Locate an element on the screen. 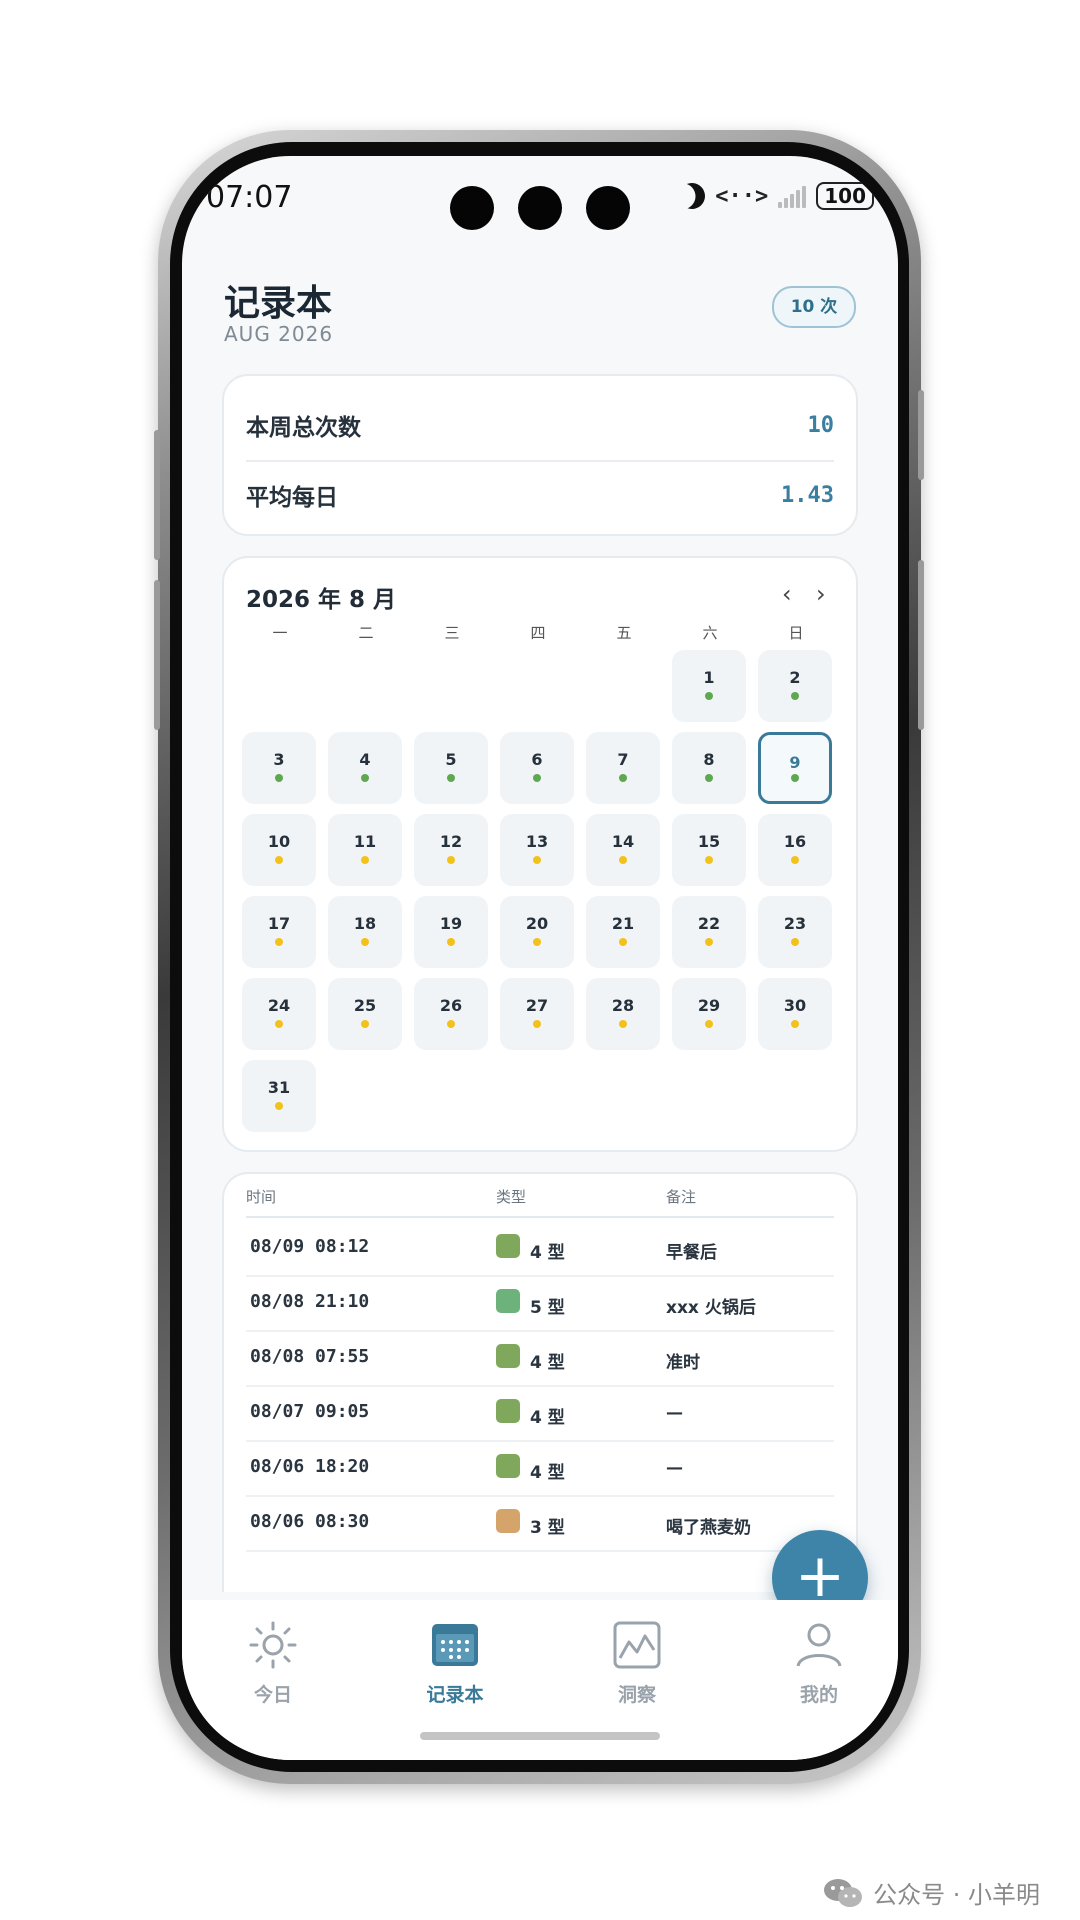  calendar-day: 5 is located at coordinates (451, 768).